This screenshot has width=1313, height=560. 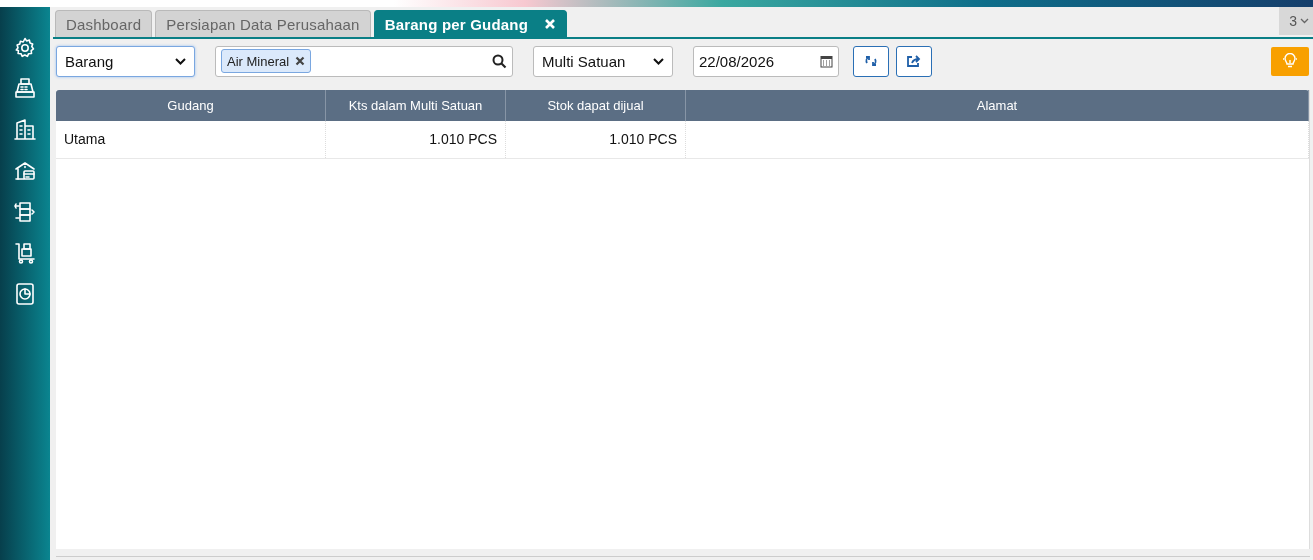 I want to click on tab: Dashboard, so click(x=104, y=23).